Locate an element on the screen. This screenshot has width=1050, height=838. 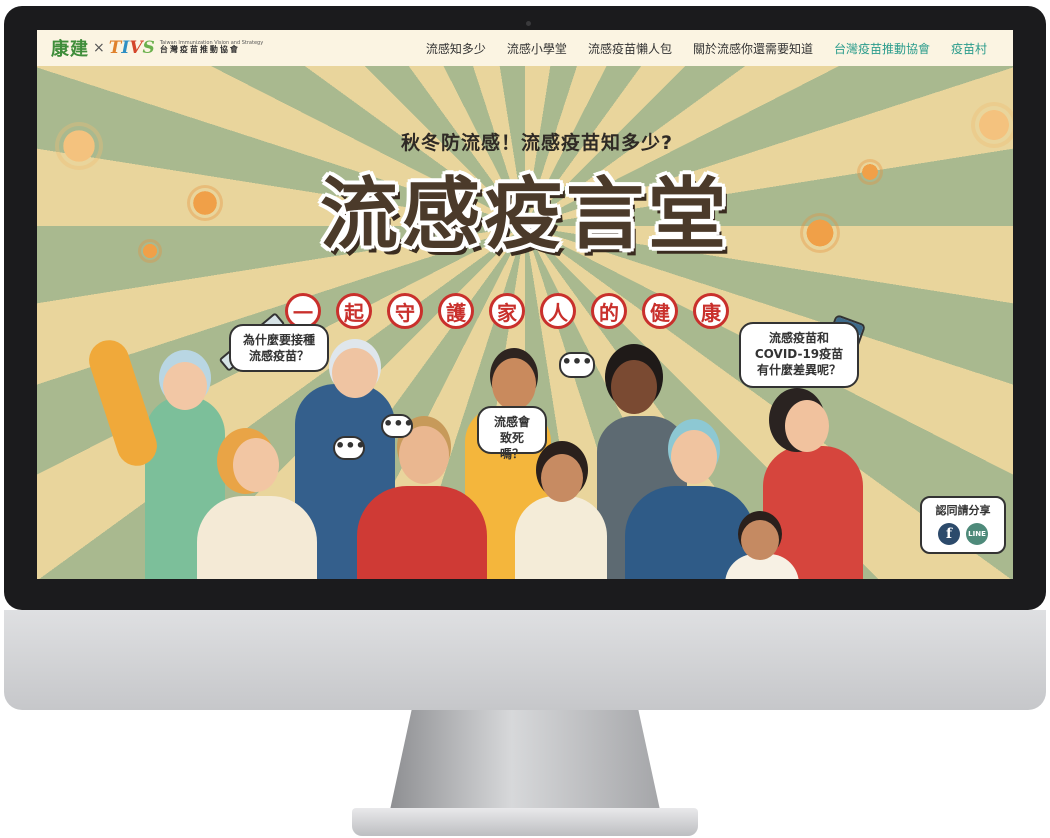
facebook-share-icon: f is located at coordinates (949, 534).